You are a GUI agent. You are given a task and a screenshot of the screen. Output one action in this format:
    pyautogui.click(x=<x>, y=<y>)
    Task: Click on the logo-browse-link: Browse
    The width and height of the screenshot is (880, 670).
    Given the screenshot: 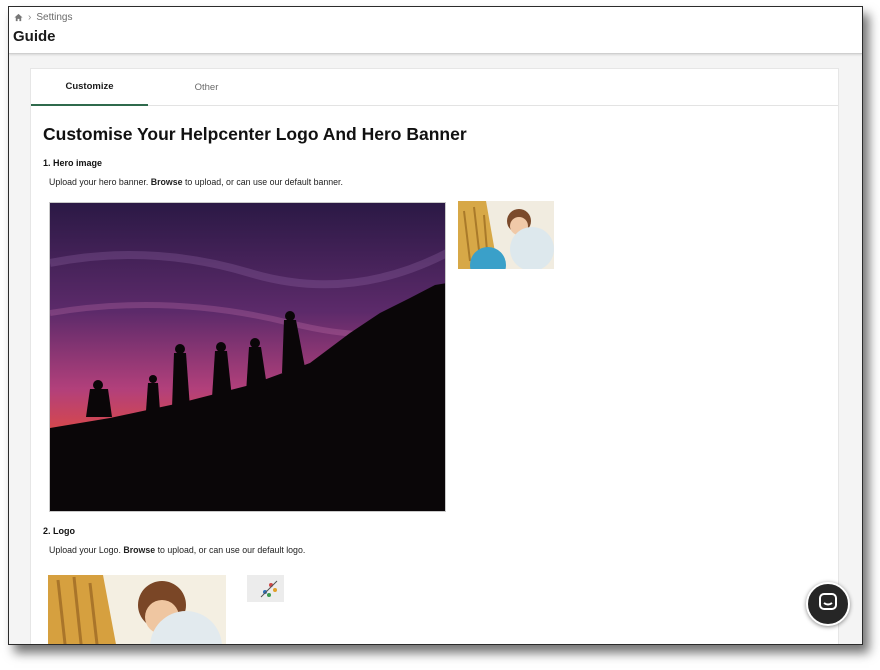 What is the action you would take?
    pyautogui.click(x=139, y=550)
    